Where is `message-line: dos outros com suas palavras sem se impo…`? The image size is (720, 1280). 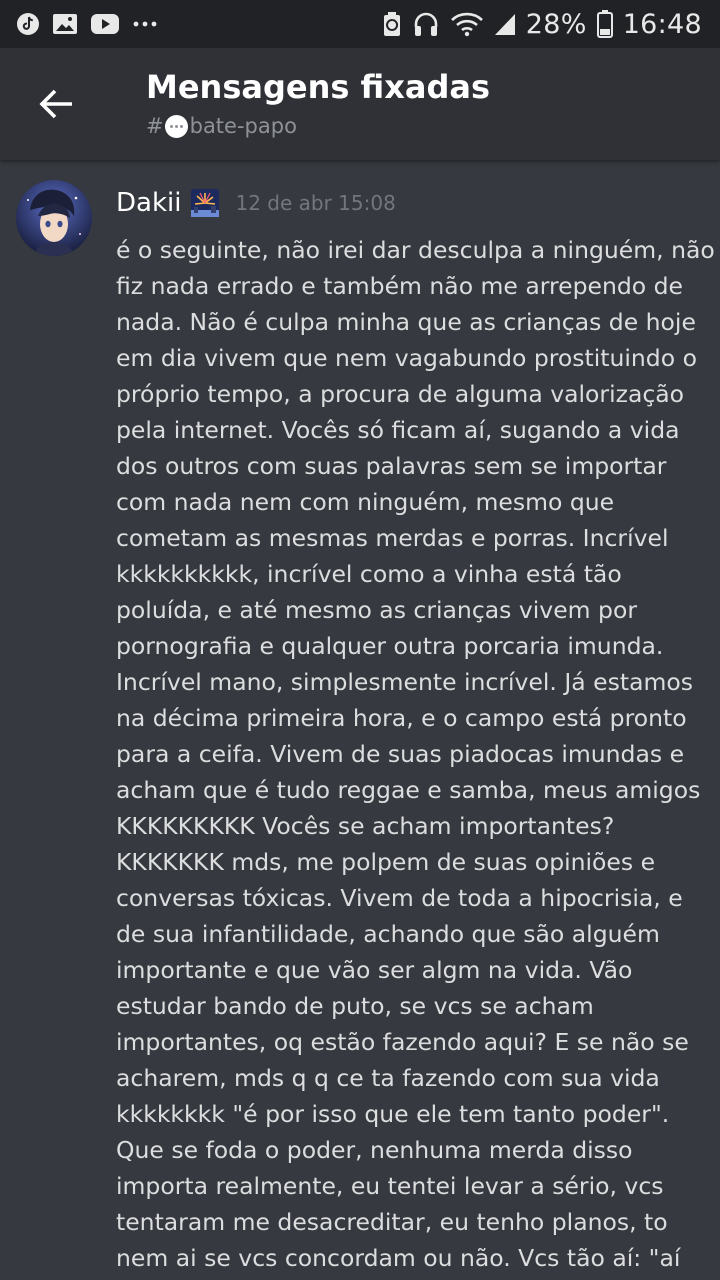
message-line: dos outros com suas palavras sem se impo… is located at coordinates (391, 466).